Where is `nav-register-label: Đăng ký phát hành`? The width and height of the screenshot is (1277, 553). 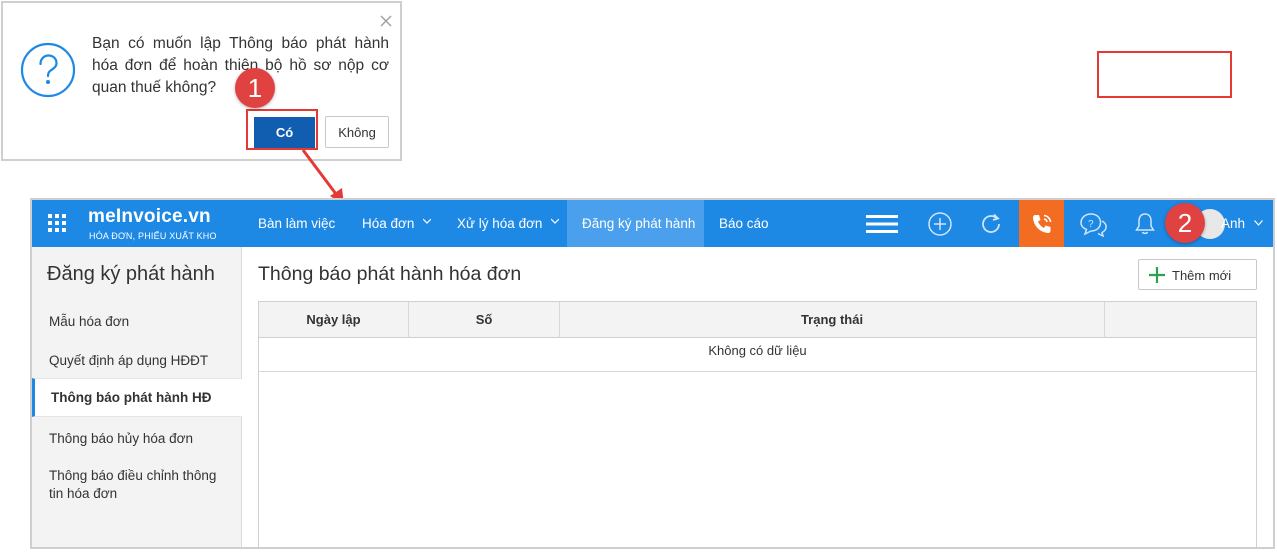 nav-register-label: Đăng ký phát hành is located at coordinates (639, 223).